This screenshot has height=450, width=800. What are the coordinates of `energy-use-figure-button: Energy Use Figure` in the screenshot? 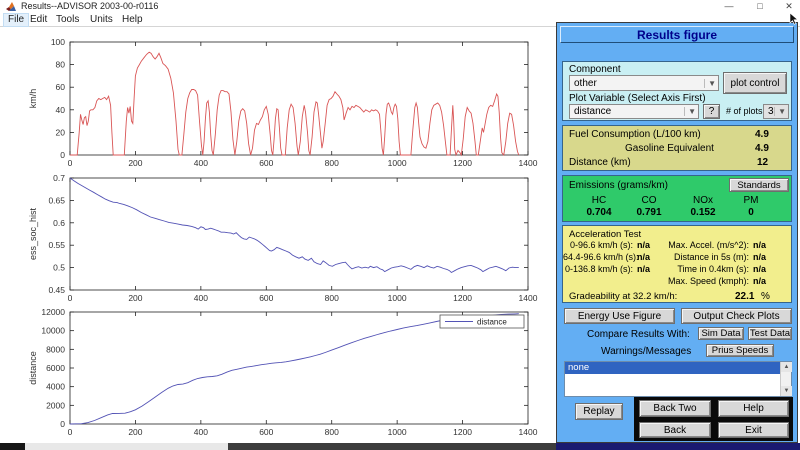 It's located at (619, 316).